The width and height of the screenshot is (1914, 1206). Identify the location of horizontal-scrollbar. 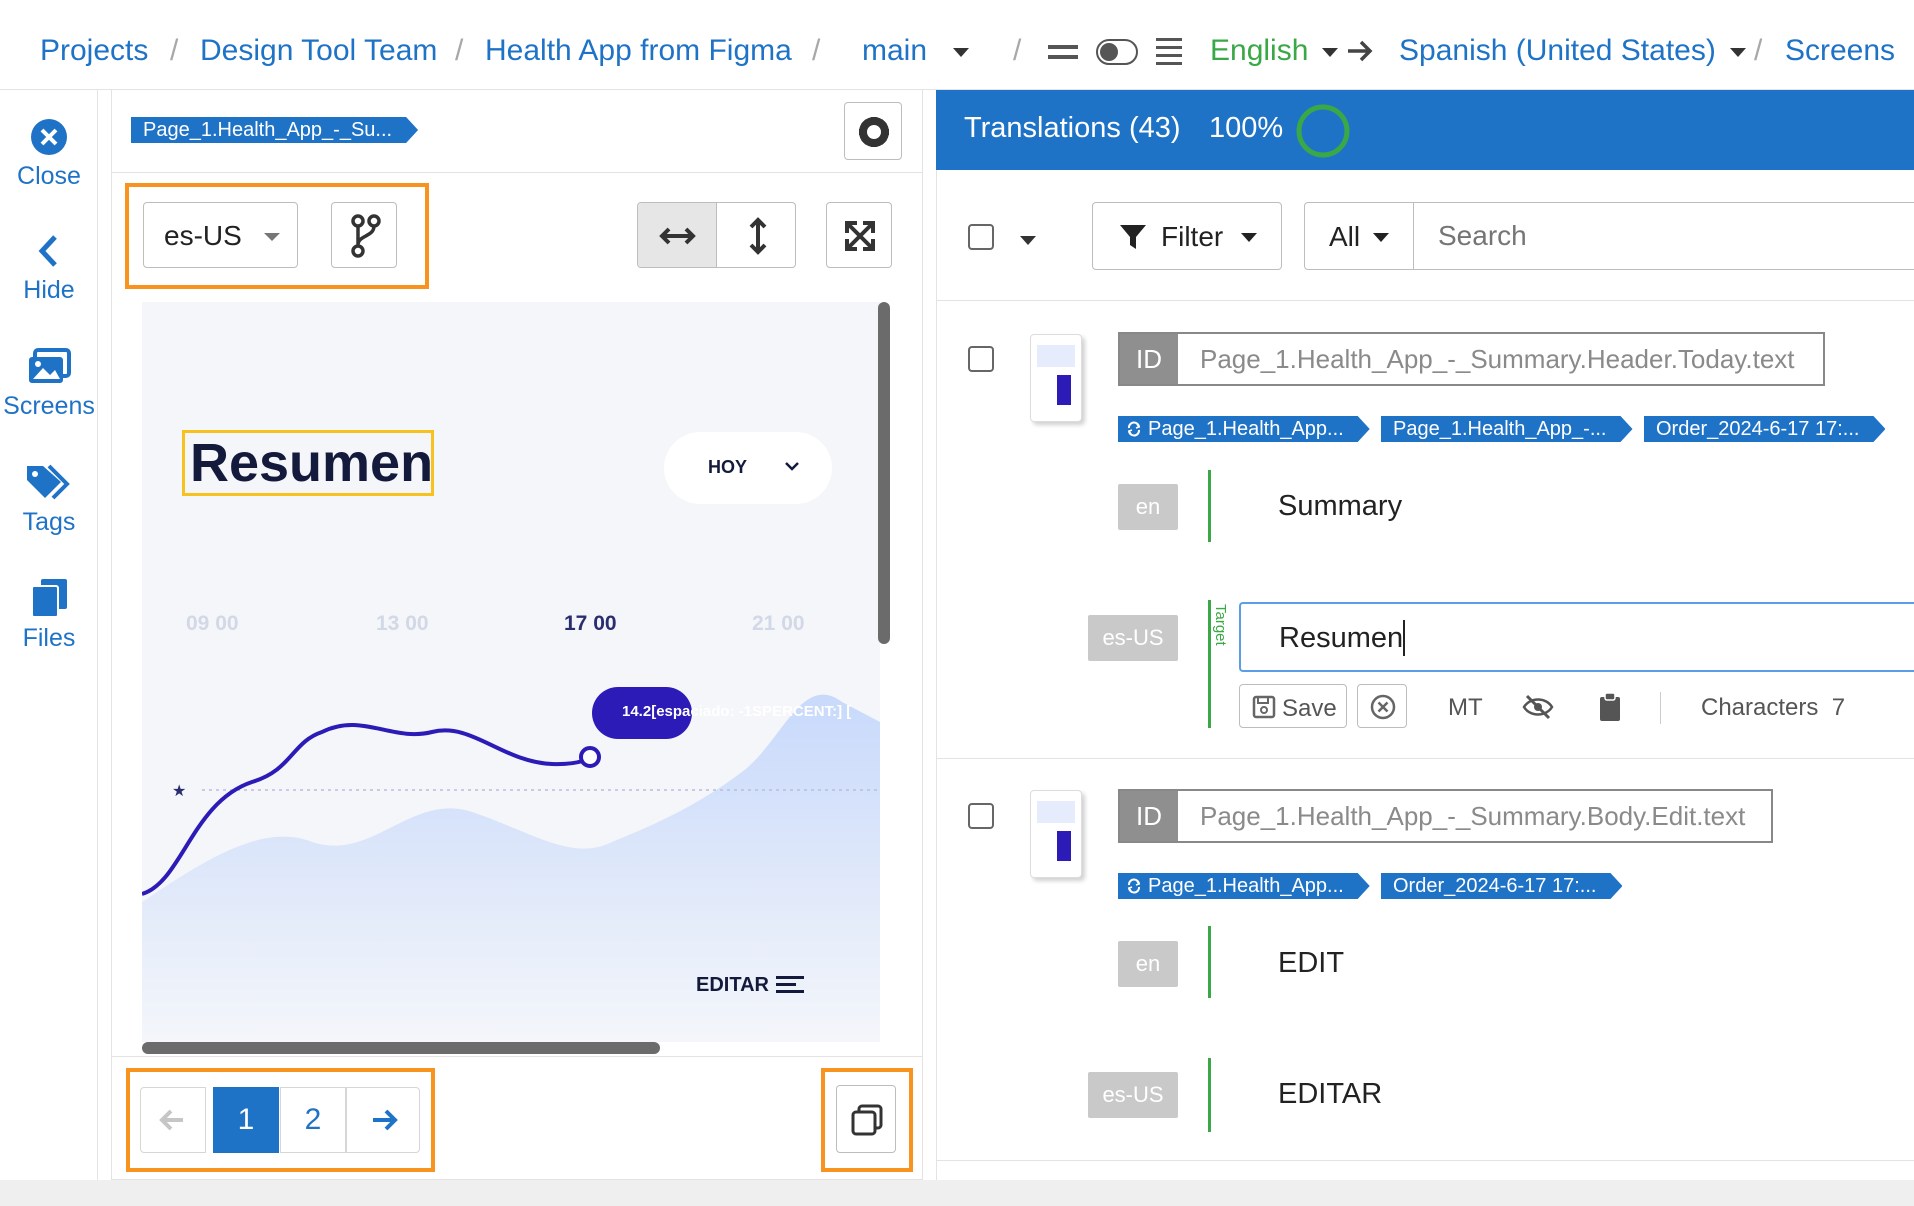
(401, 1048).